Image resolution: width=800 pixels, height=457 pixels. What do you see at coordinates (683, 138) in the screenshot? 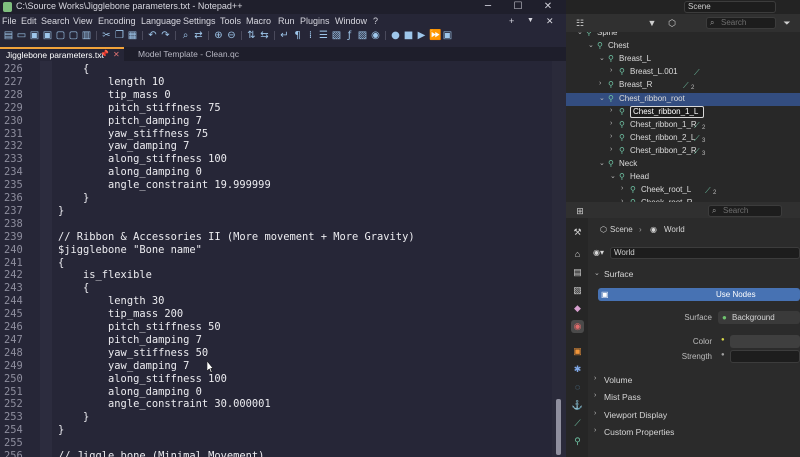
I see `outliner-row: › ⚲ Chest_ribbon_2_L ⟋ 3` at bounding box center [683, 138].